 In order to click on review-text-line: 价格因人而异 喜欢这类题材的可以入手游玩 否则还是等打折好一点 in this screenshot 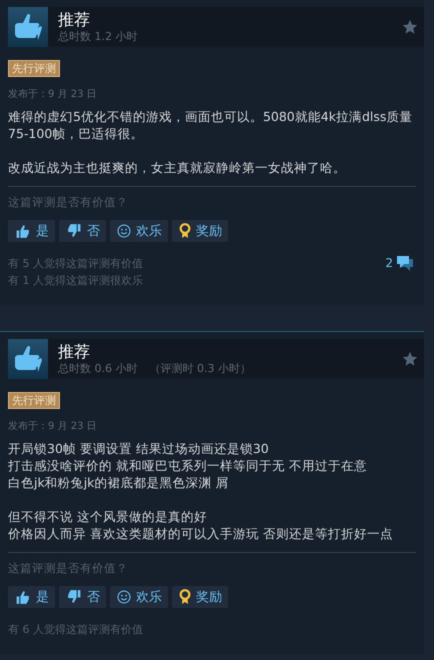, I will do `click(201, 533)`.